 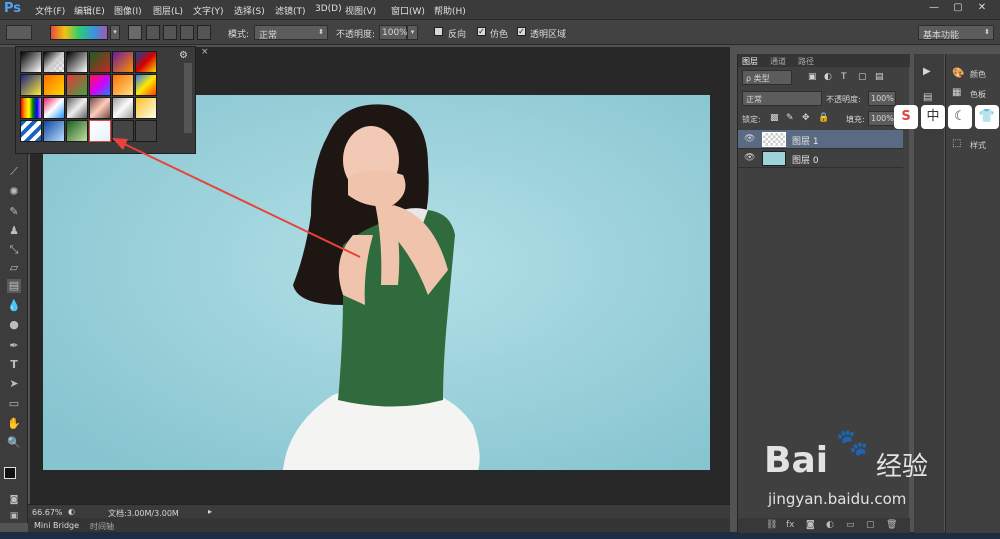 I want to click on history-icon: ▤, so click(x=927, y=97).